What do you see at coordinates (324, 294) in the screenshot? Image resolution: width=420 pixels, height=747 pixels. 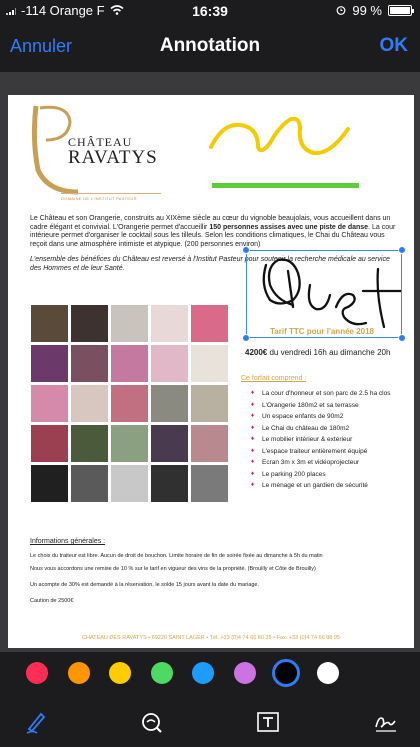 I see `signature-selection-box` at bounding box center [324, 294].